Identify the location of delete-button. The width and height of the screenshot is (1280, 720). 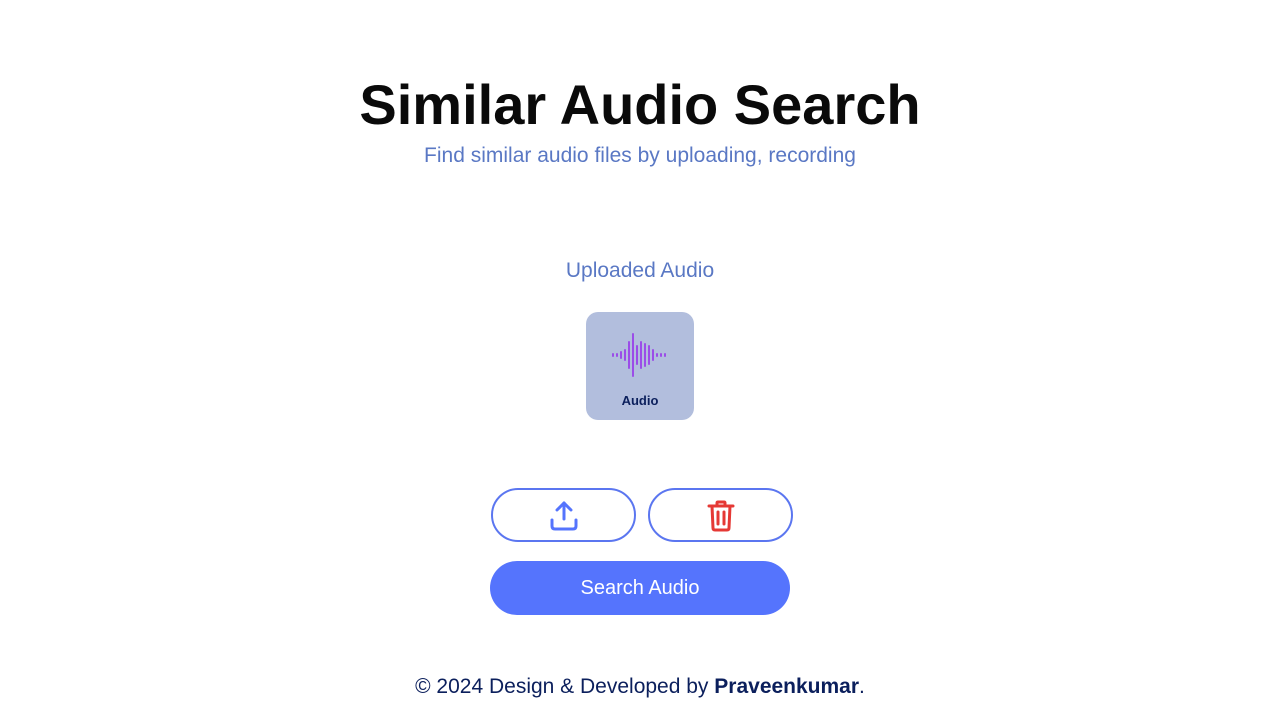
(720, 515).